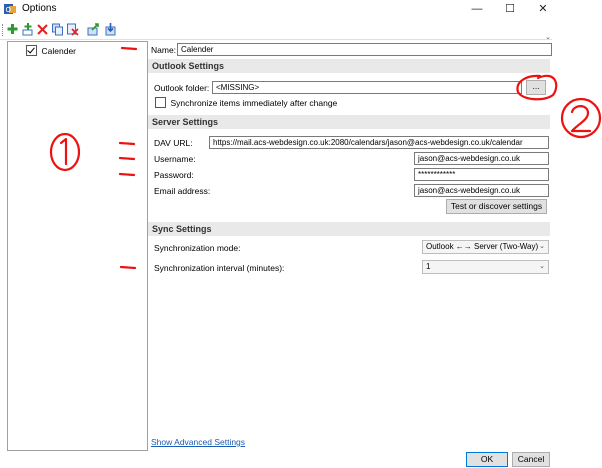 This screenshot has width=602, height=468. I want to click on annotation-dash-username, so click(127, 158).